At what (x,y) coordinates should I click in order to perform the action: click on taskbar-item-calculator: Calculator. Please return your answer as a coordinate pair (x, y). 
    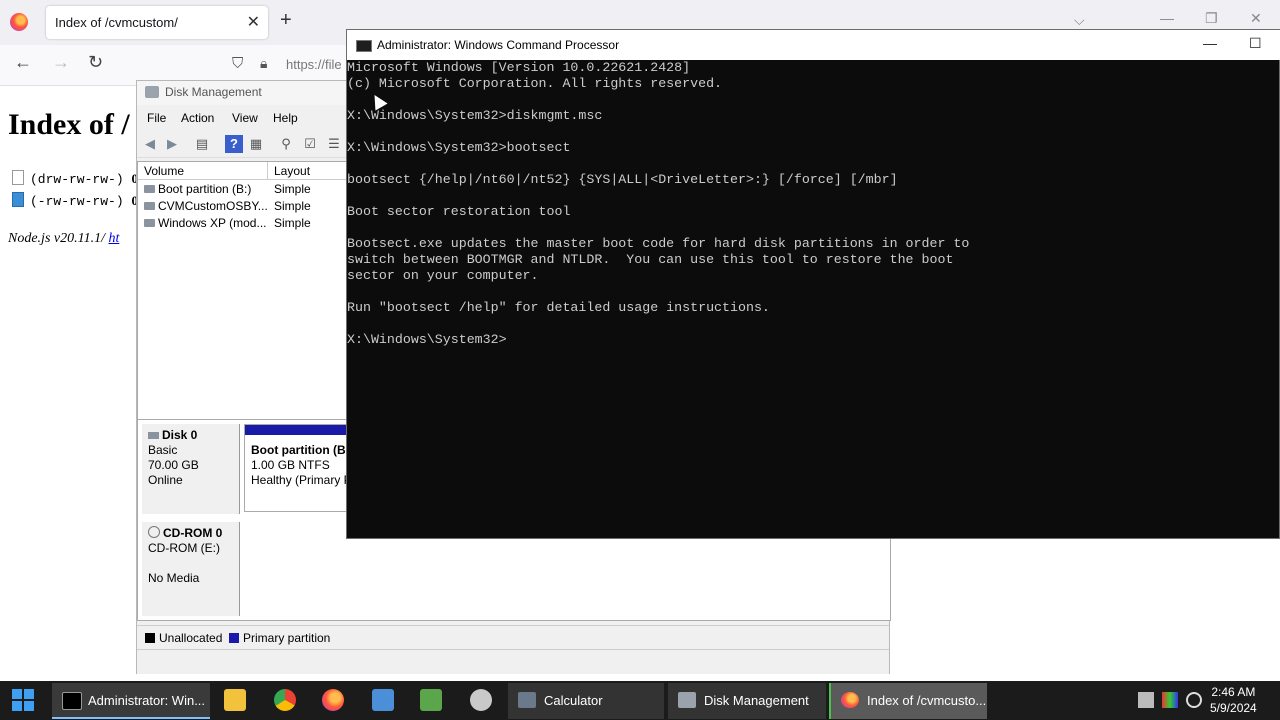
    Looking at the image, I should click on (586, 701).